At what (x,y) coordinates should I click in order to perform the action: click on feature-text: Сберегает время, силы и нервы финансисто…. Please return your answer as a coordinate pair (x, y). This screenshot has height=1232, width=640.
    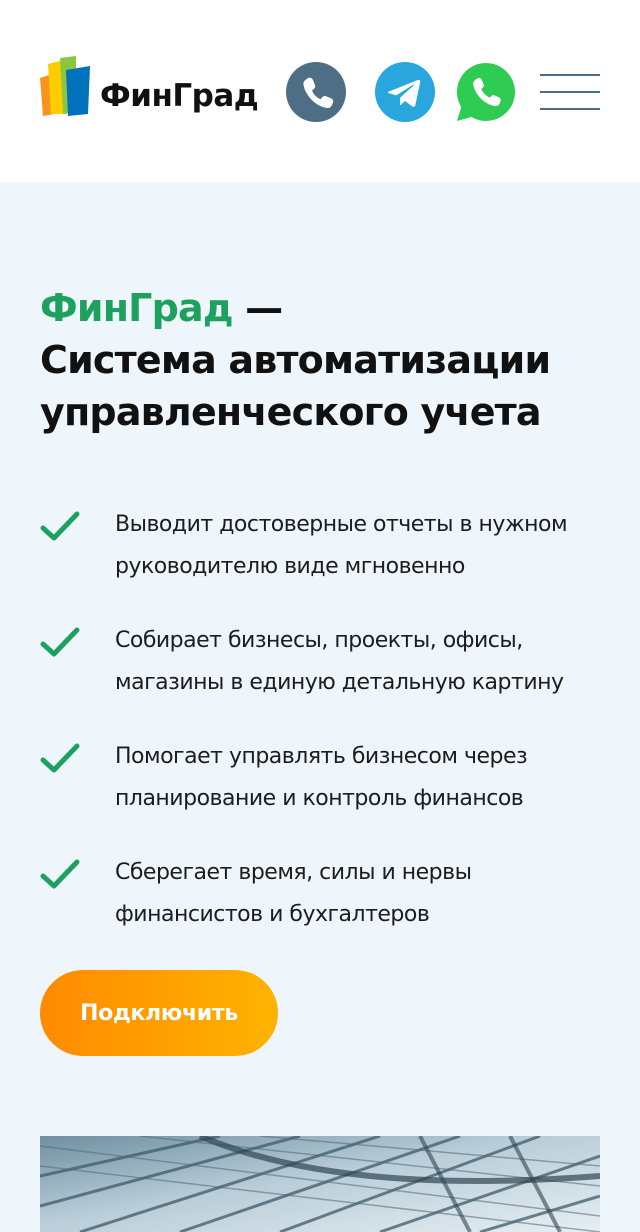
    Looking at the image, I should click on (293, 893).